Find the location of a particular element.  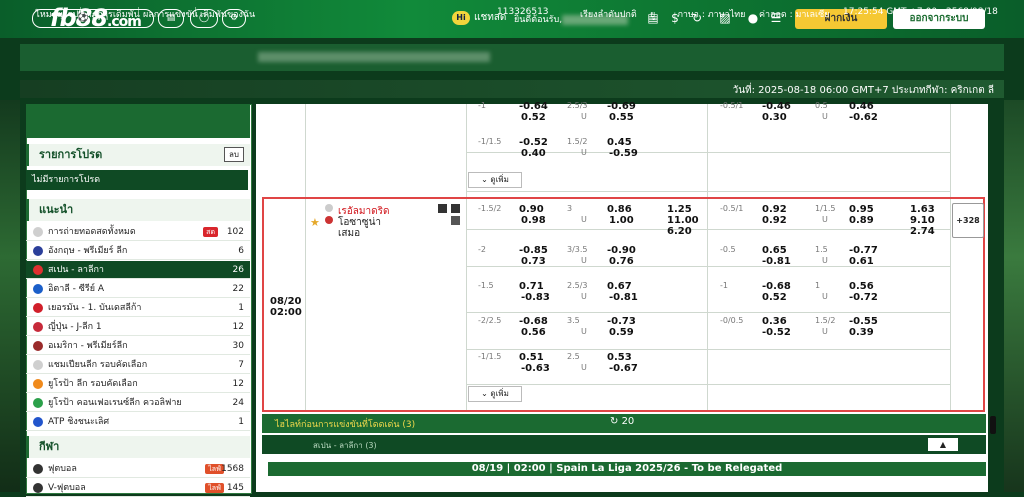

league-count: 30 is located at coordinates (238, 346).